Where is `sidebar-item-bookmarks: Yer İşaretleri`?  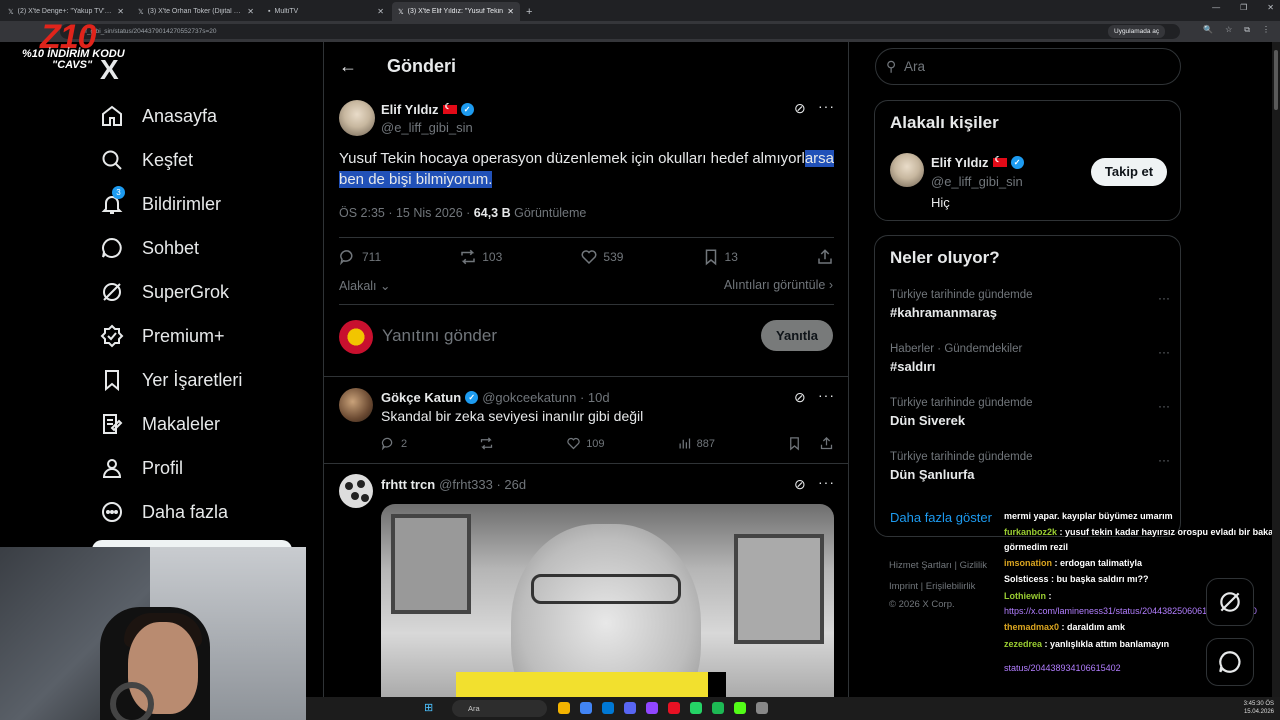
sidebar-item-bookmarks: Yer İşaretleri is located at coordinates (171, 380).